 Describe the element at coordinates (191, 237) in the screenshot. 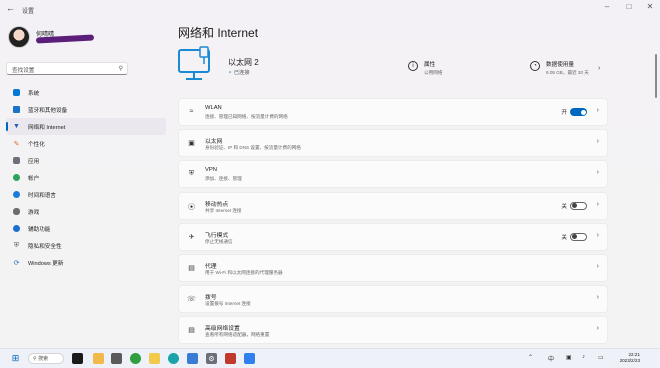

I see `airplane-icon: ✈` at that location.